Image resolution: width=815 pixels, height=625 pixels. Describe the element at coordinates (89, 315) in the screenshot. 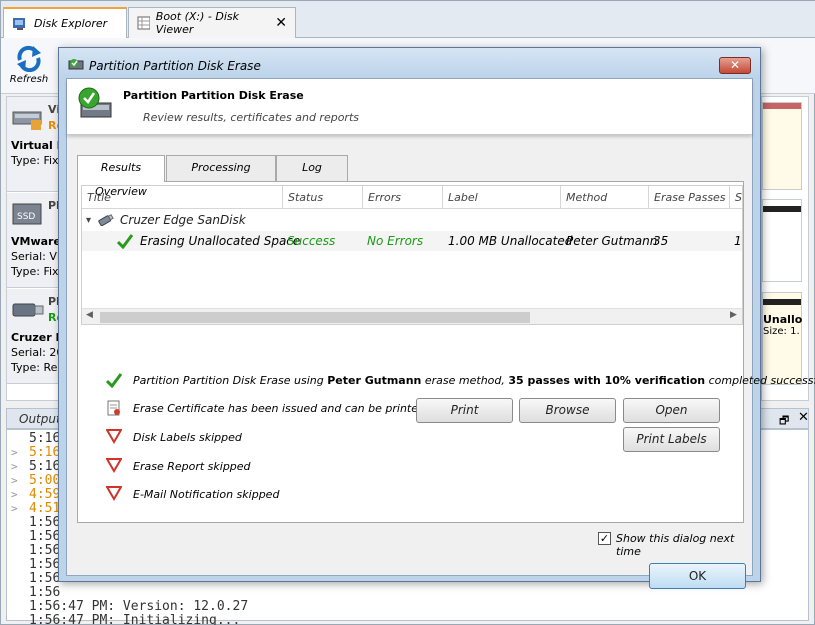

I see `scroll-left-icon: ◀` at that location.